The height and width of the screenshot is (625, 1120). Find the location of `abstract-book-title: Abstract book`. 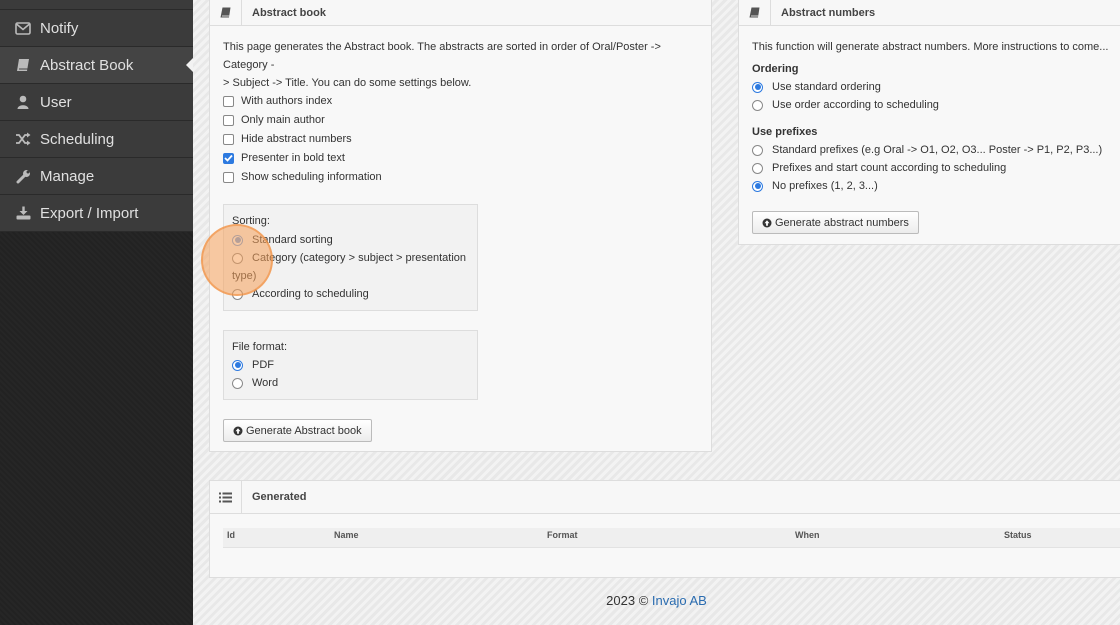

abstract-book-title: Abstract book is located at coordinates (289, 12).